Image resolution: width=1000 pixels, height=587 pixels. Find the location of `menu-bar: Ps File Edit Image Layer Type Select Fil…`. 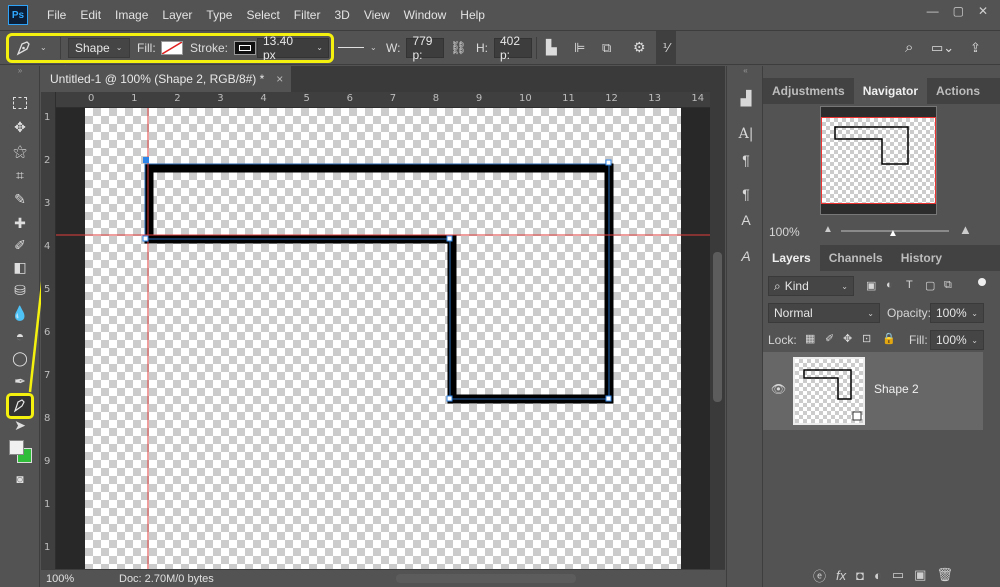

menu-bar: Ps File Edit Image Layer Type Select Fil… is located at coordinates (500, 15).